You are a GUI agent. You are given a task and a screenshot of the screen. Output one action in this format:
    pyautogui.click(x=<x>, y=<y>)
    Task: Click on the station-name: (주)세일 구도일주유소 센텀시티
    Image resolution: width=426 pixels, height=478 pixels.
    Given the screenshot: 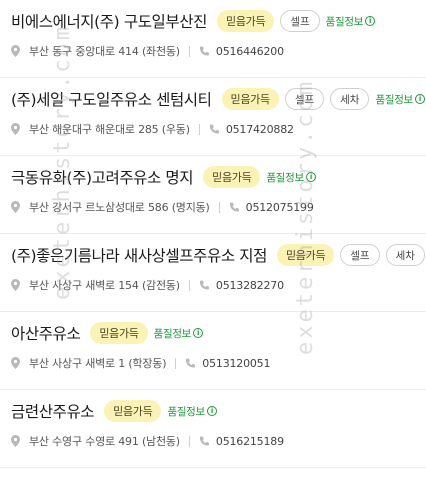 What is the action you would take?
    pyautogui.click(x=111, y=99)
    